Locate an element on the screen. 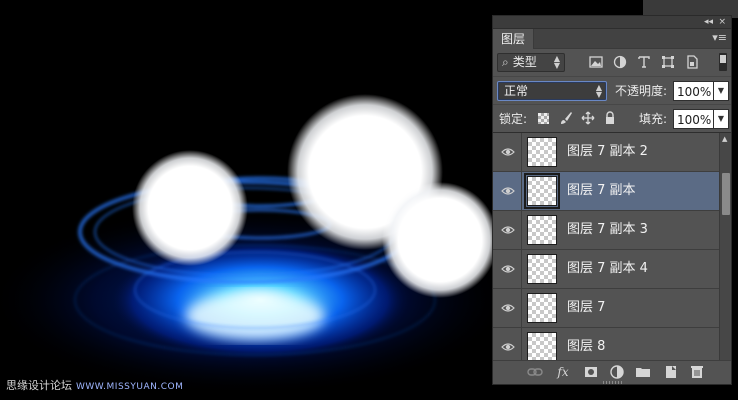  lock-all-icon is located at coordinates (610, 118).